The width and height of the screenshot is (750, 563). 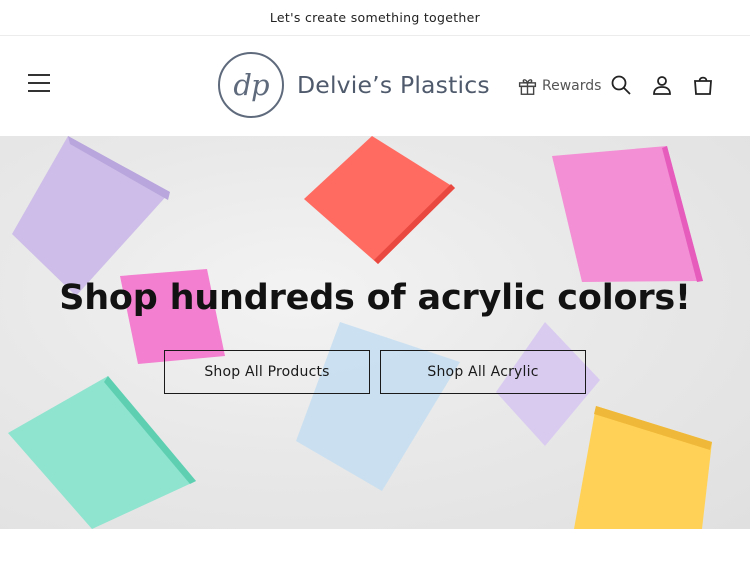 What do you see at coordinates (39, 83) in the screenshot?
I see `hamburger-icon` at bounding box center [39, 83].